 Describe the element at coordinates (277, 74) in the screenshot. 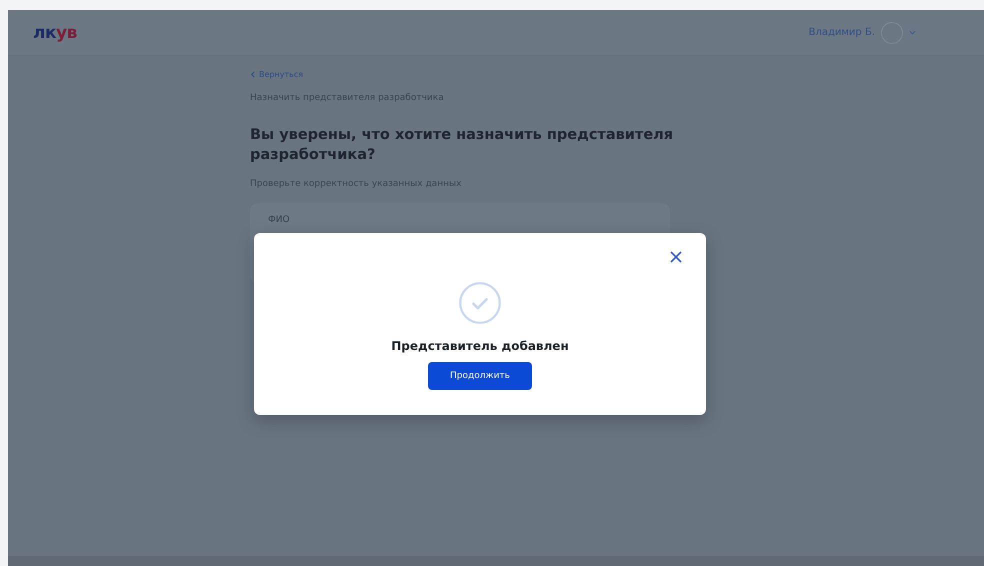

I see `back-link: Вернуться` at that location.